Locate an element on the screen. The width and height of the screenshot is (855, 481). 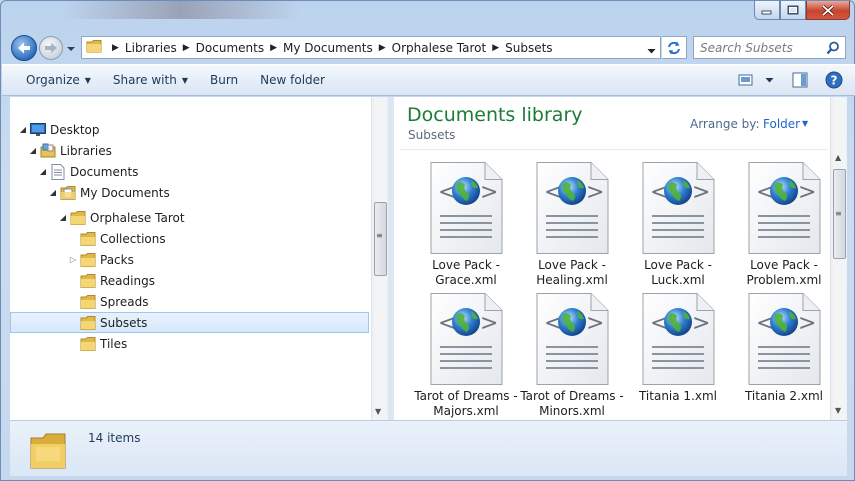
library-subtitle: Subsets is located at coordinates (432, 135).